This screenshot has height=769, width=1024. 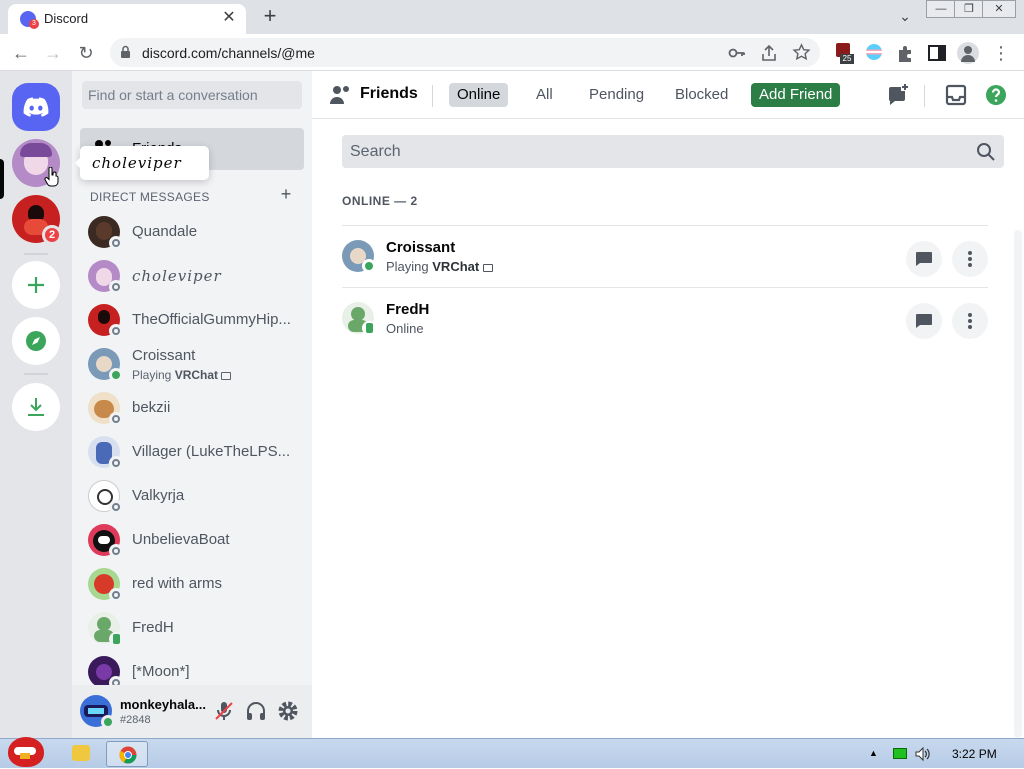 I want to click on dm-item: Quandale, so click(x=192, y=232).